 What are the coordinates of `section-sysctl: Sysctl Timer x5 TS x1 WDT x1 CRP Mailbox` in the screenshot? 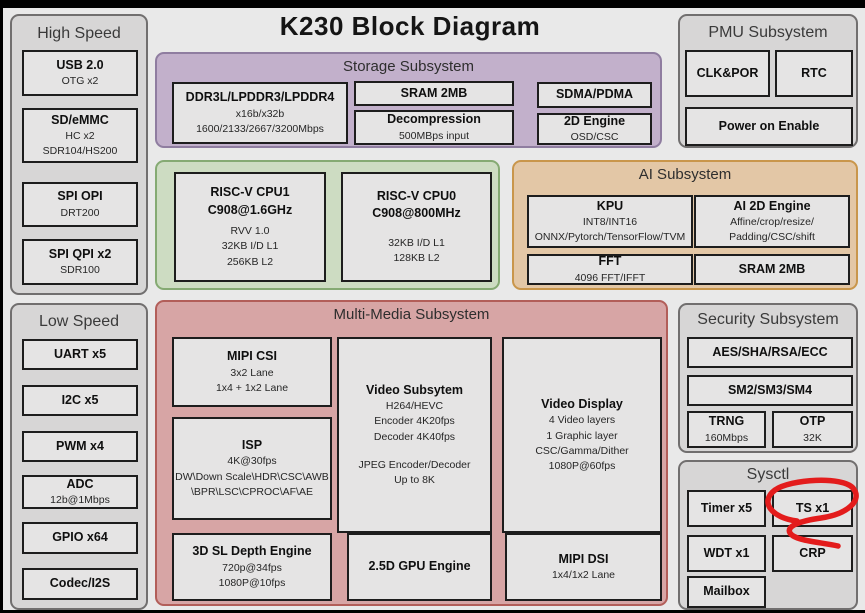 It's located at (768, 535).